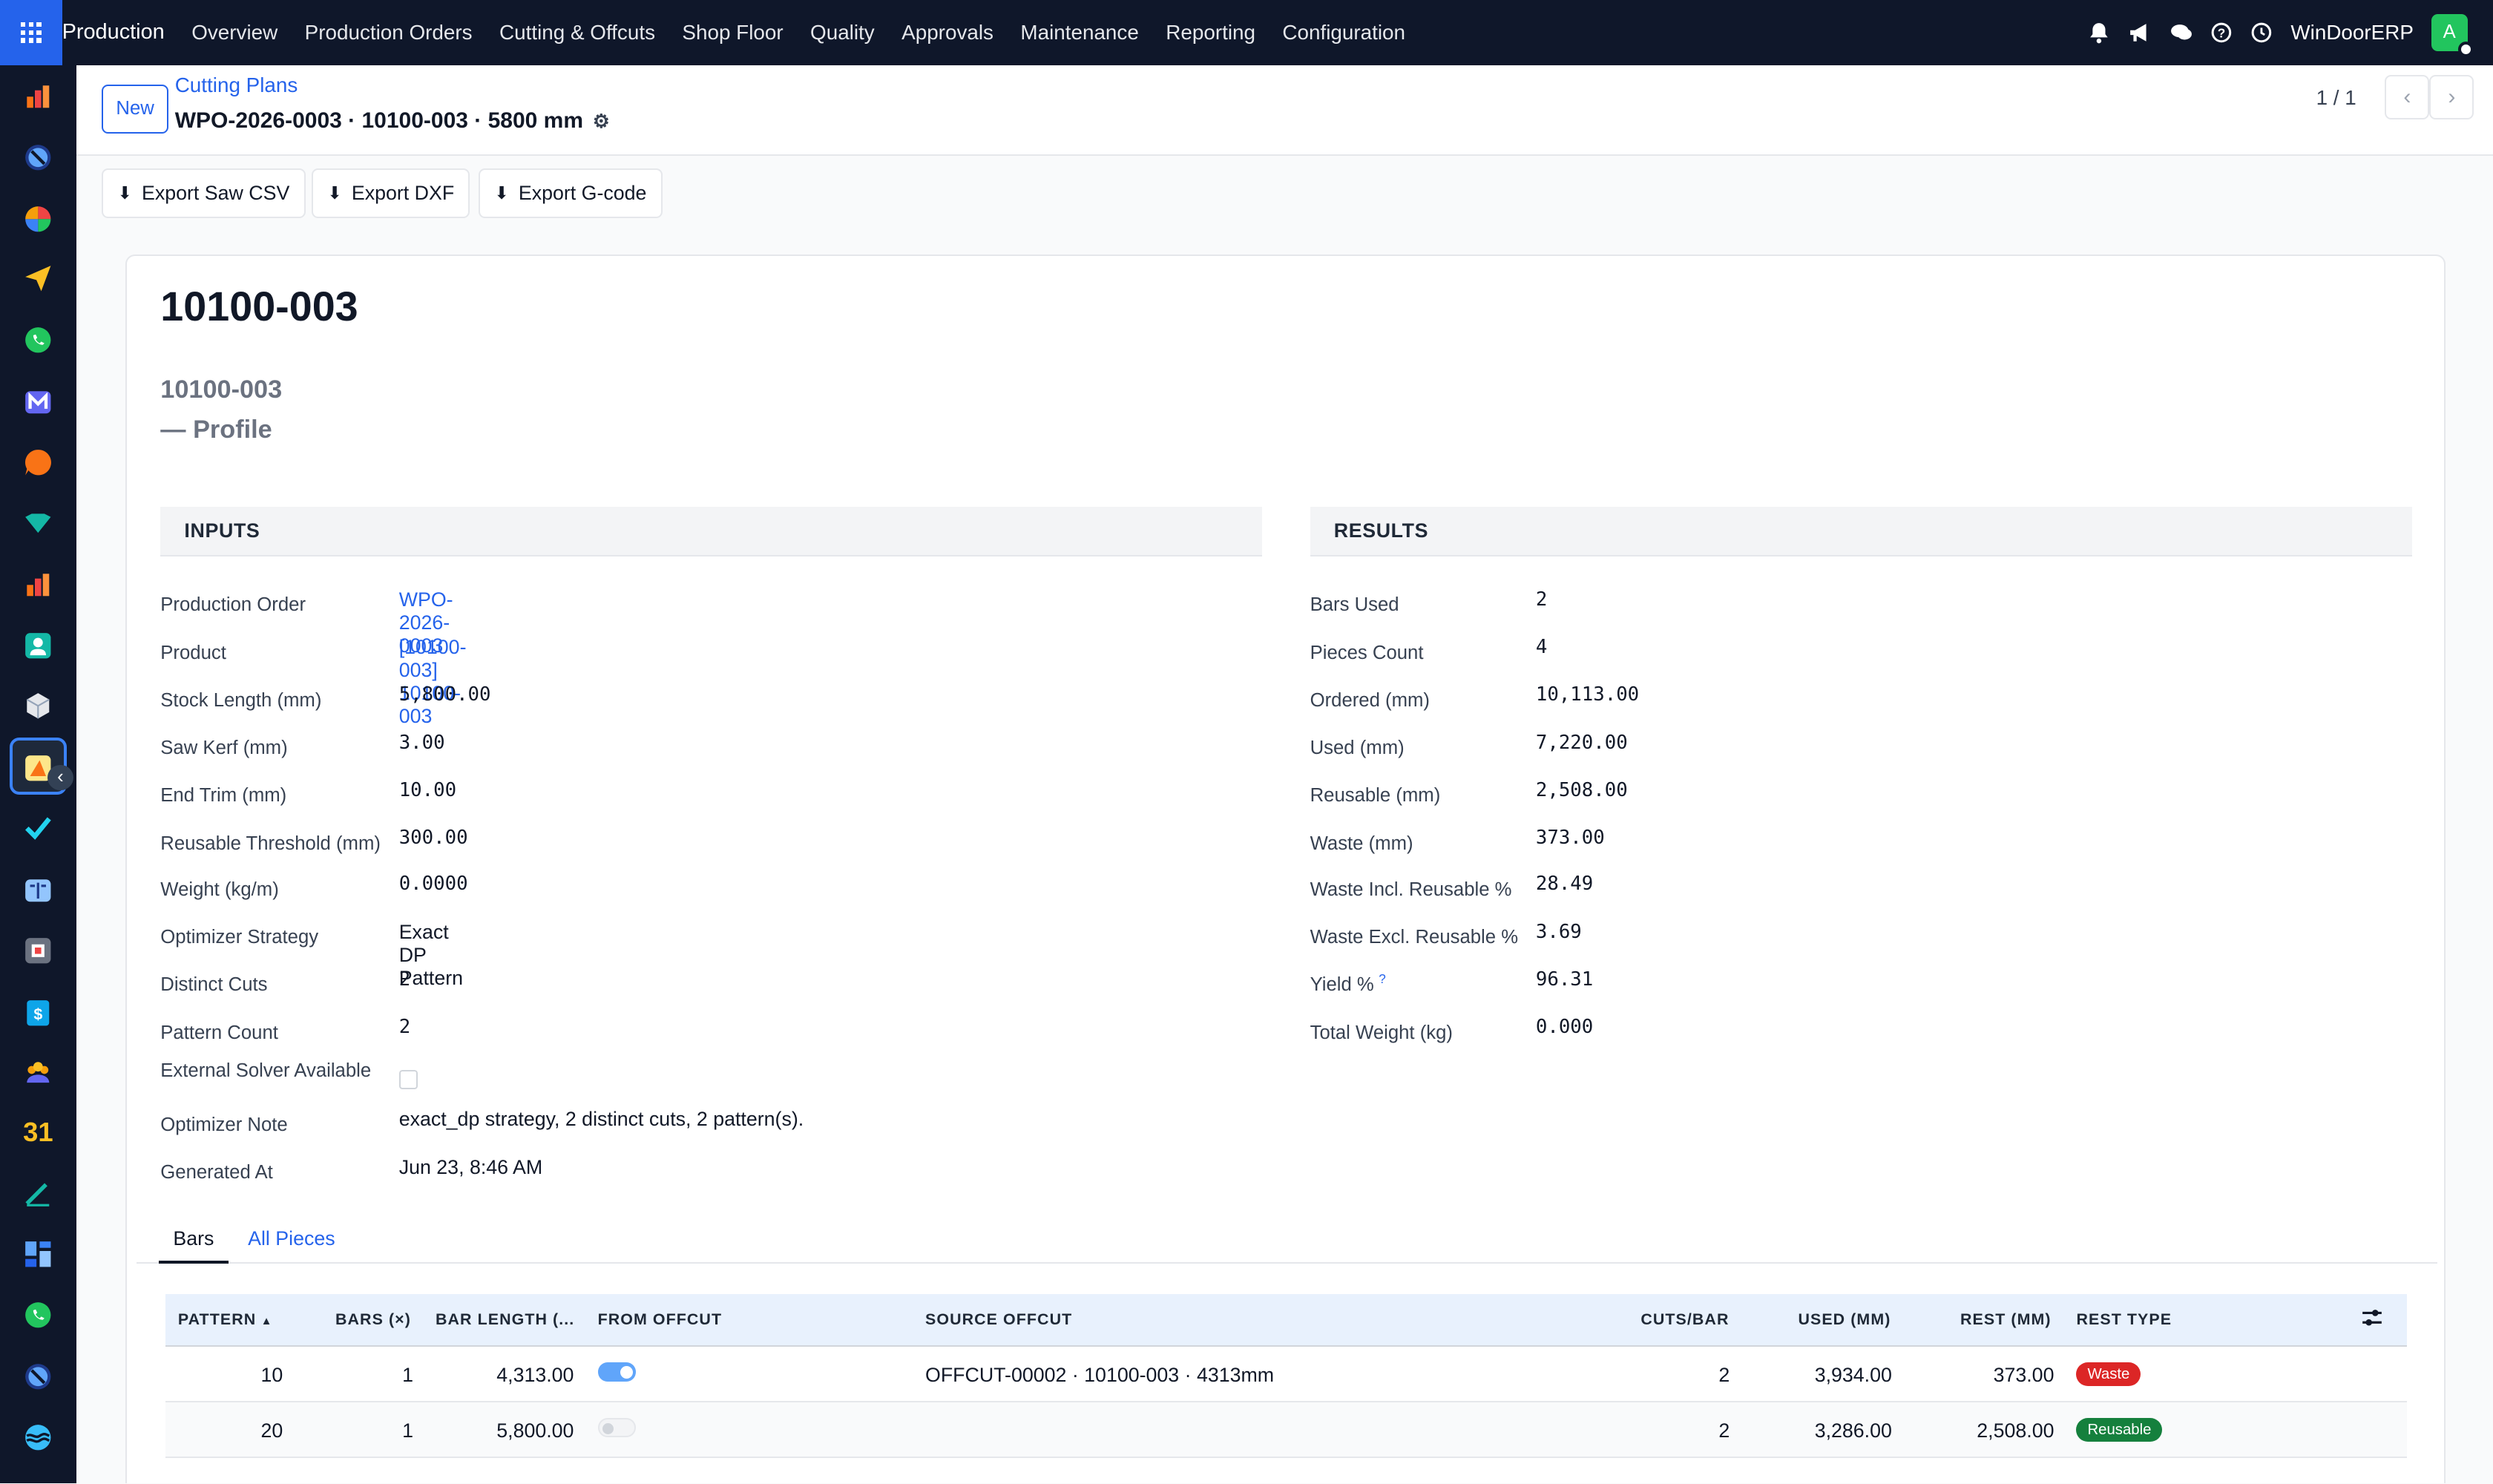  I want to click on gear-icon: ⚙, so click(601, 121).